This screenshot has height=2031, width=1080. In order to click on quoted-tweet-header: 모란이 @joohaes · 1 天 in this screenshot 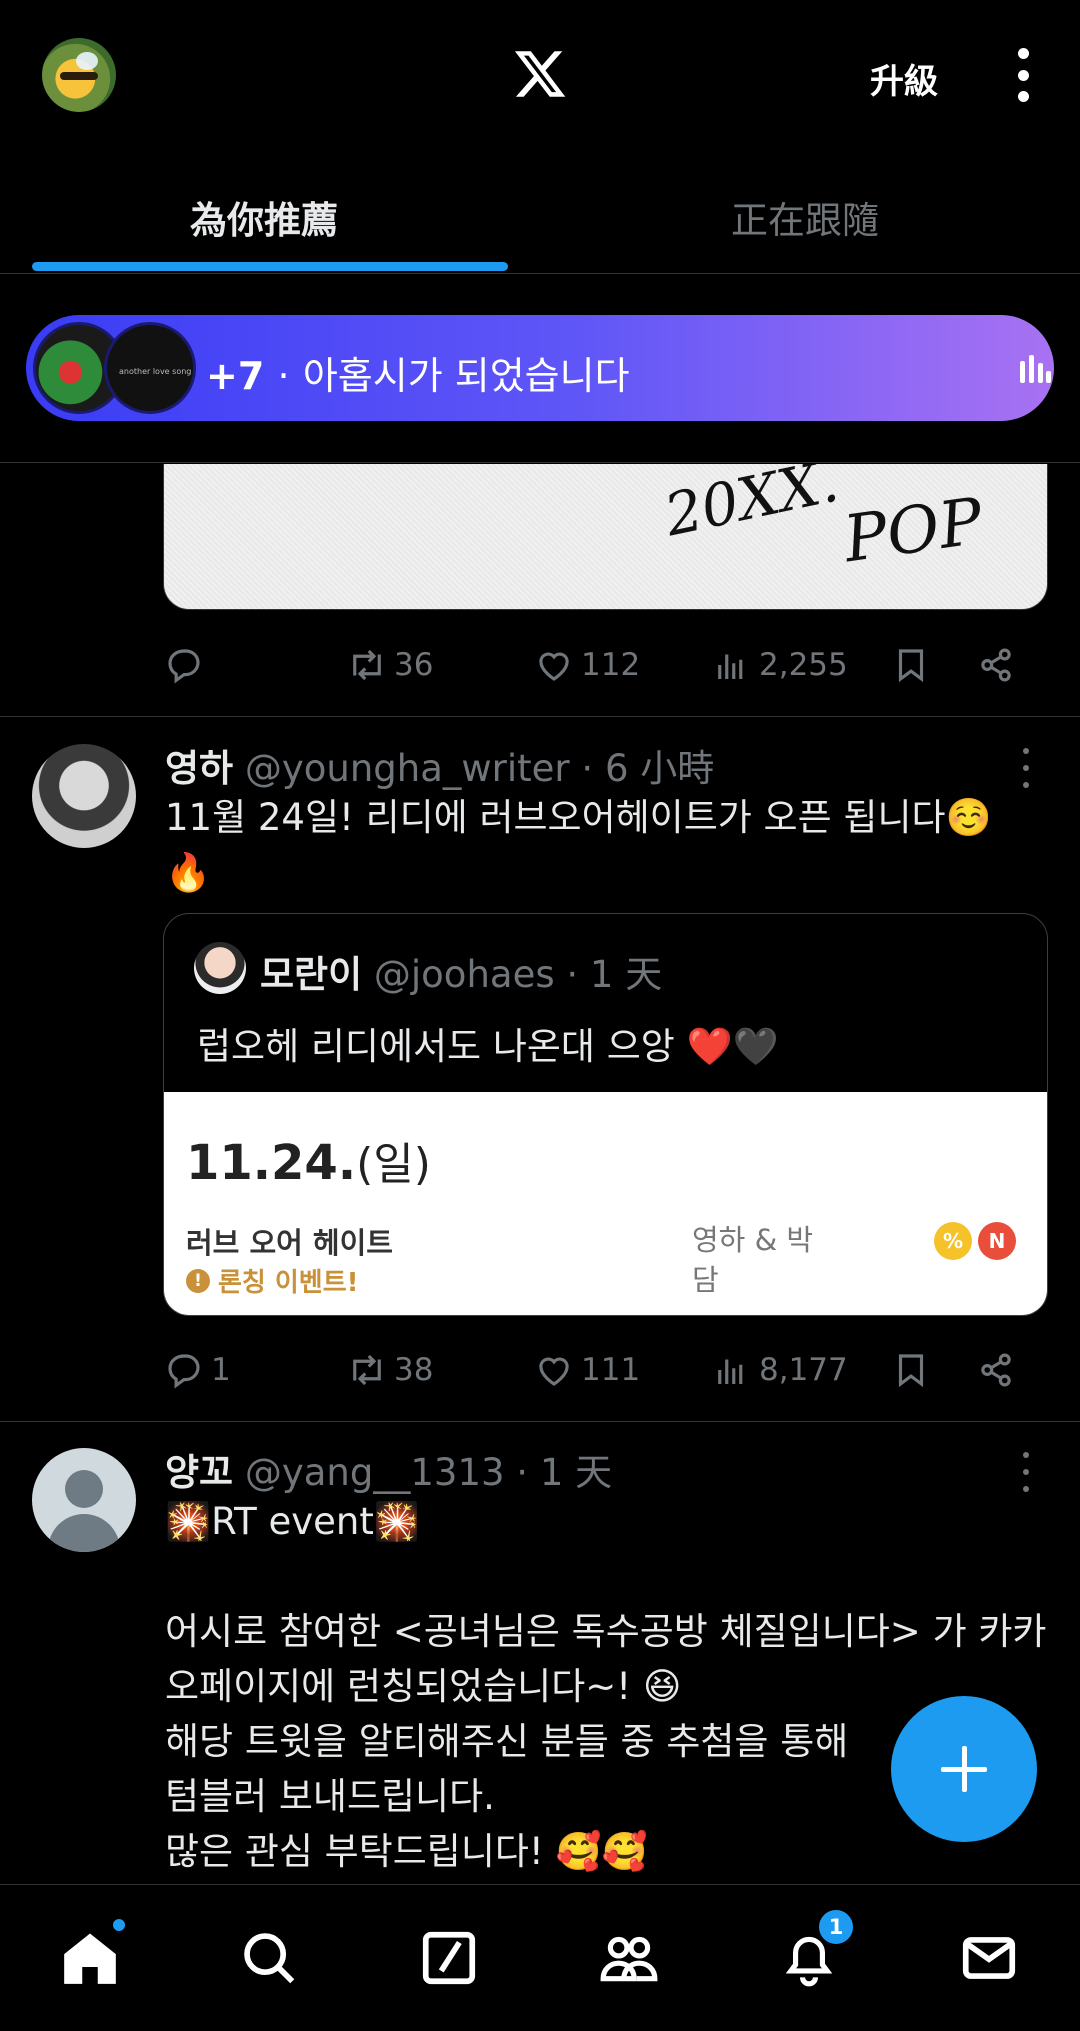, I will do `click(461, 974)`.